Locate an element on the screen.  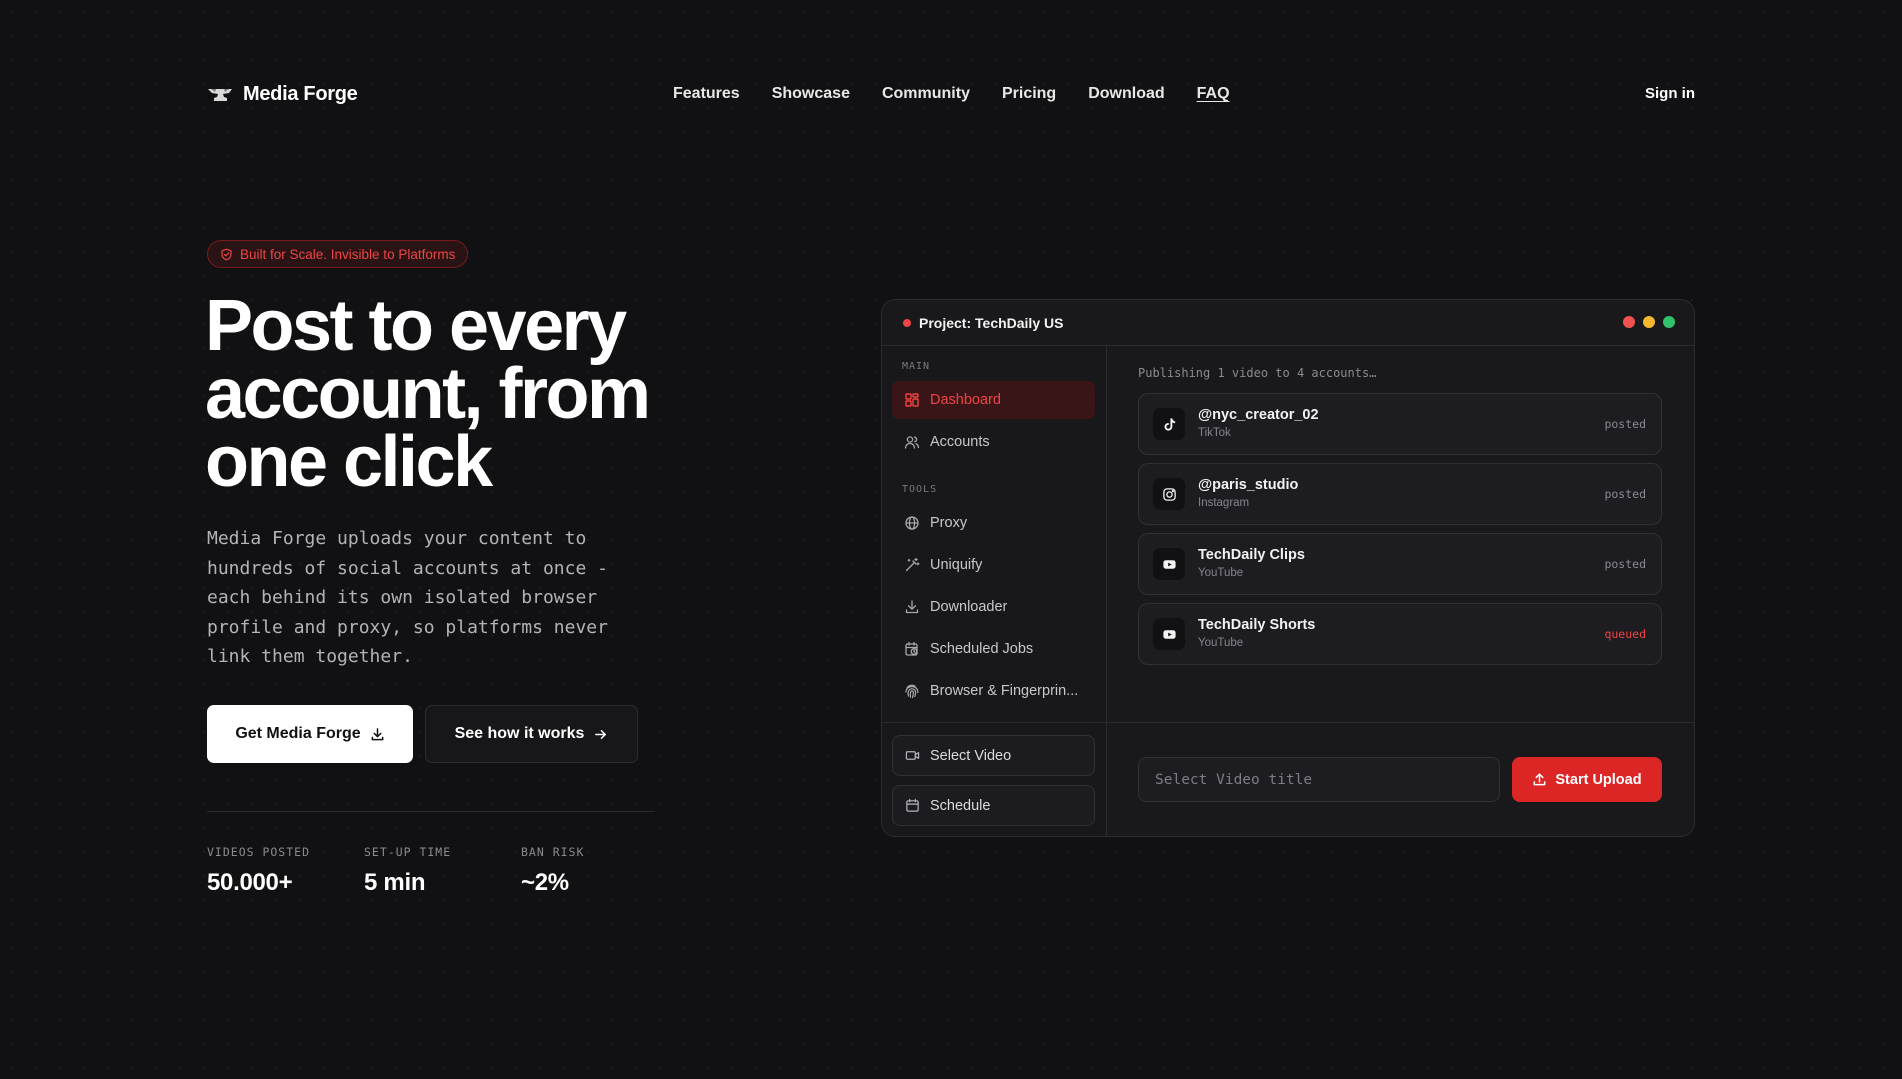
account-platform: TikTok is located at coordinates (1214, 433).